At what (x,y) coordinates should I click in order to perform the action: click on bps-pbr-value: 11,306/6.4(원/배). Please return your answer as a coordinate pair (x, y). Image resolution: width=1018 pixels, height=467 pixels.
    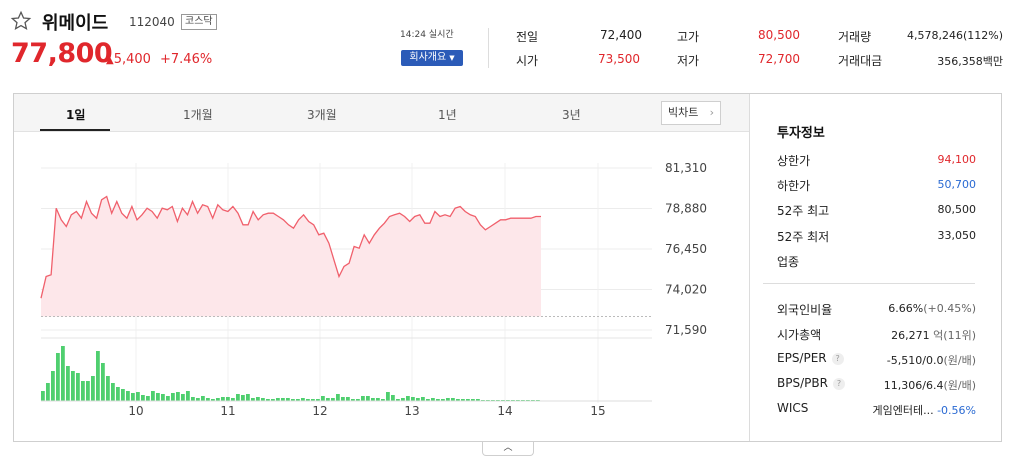
    Looking at the image, I should click on (930, 385).